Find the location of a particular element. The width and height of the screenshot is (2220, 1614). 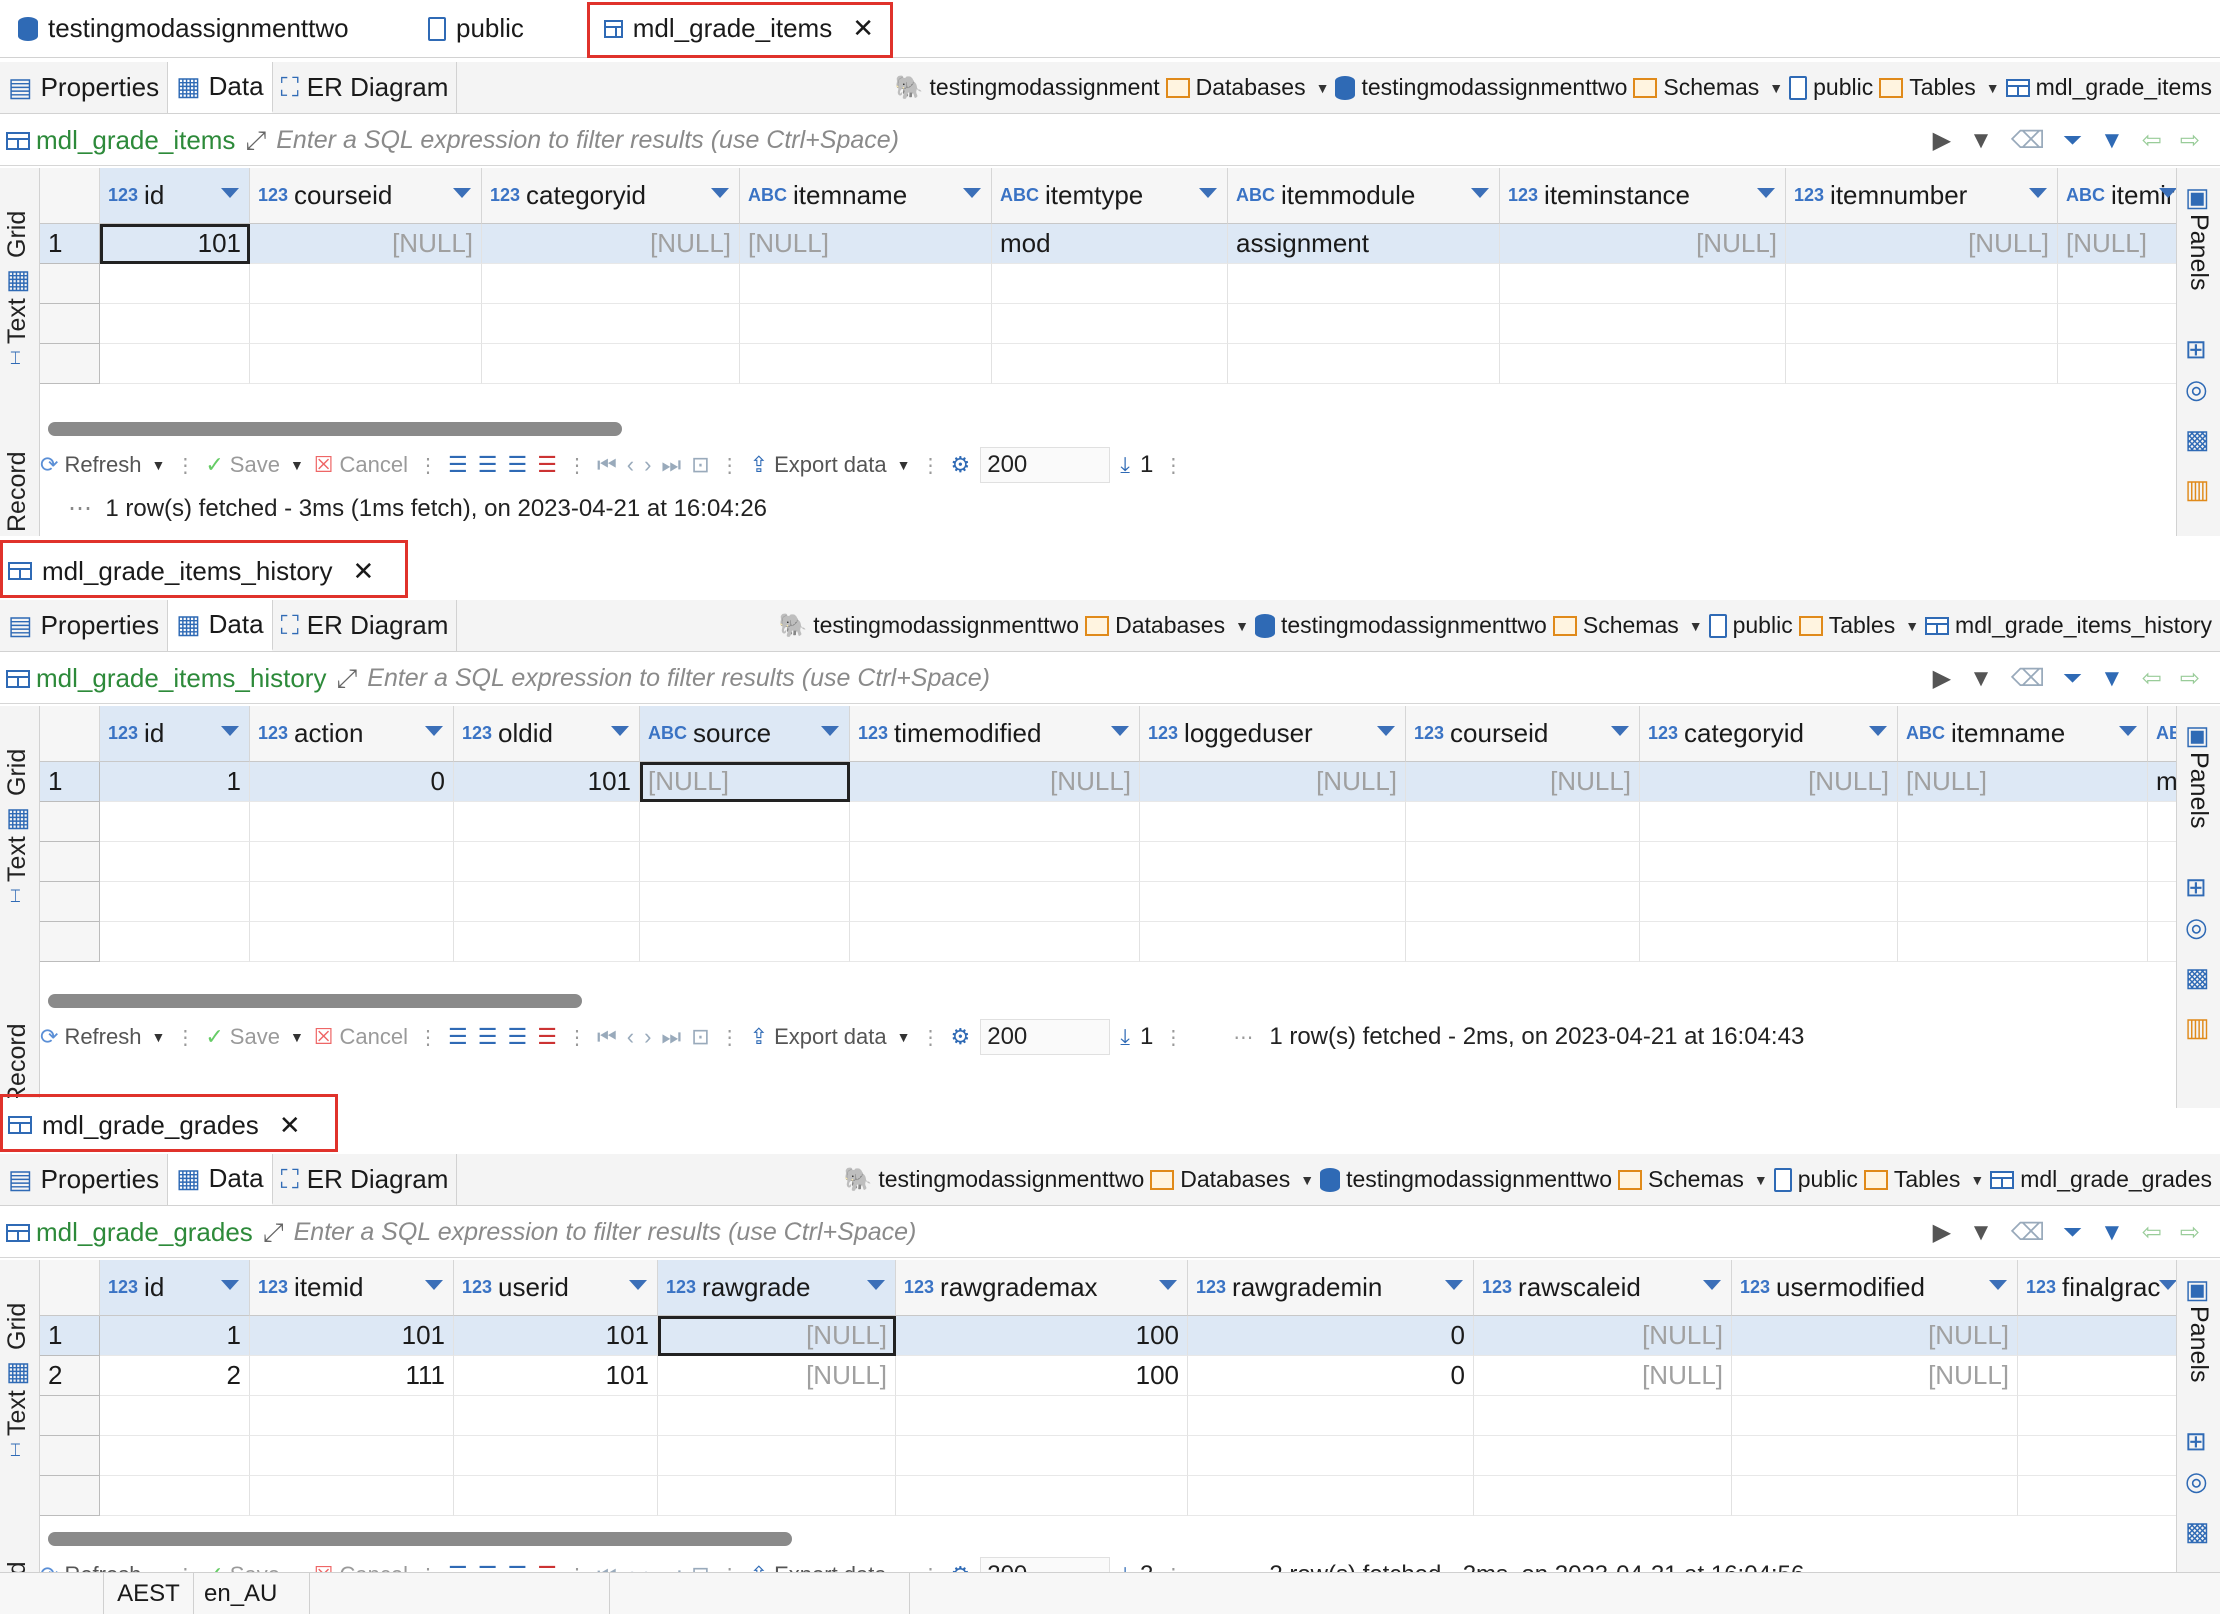

breadcrumb-item: 🐘 testingmodassignment is located at coordinates (1027, 87).